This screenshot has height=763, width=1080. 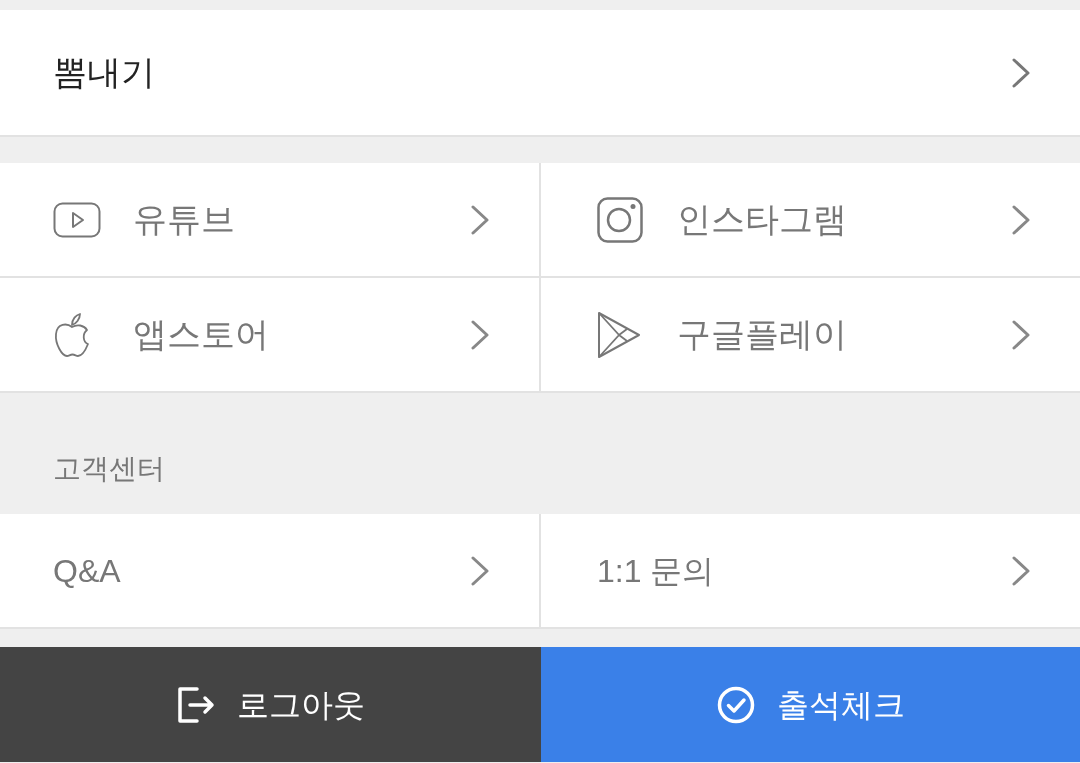 What do you see at coordinates (195, 704) in the screenshot?
I see `logout-icon` at bounding box center [195, 704].